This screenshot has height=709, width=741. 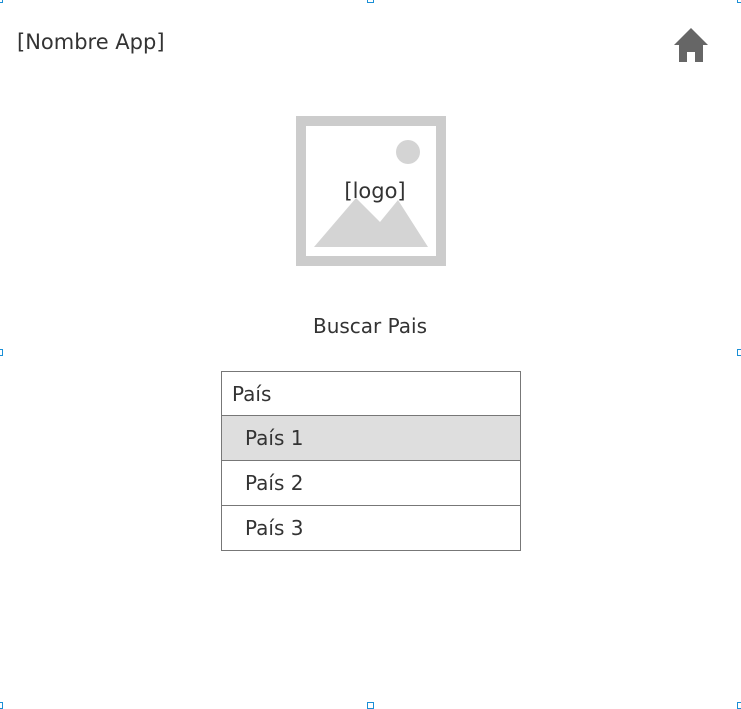 What do you see at coordinates (739, 352) in the screenshot?
I see `resize-handle-middle-right` at bounding box center [739, 352].